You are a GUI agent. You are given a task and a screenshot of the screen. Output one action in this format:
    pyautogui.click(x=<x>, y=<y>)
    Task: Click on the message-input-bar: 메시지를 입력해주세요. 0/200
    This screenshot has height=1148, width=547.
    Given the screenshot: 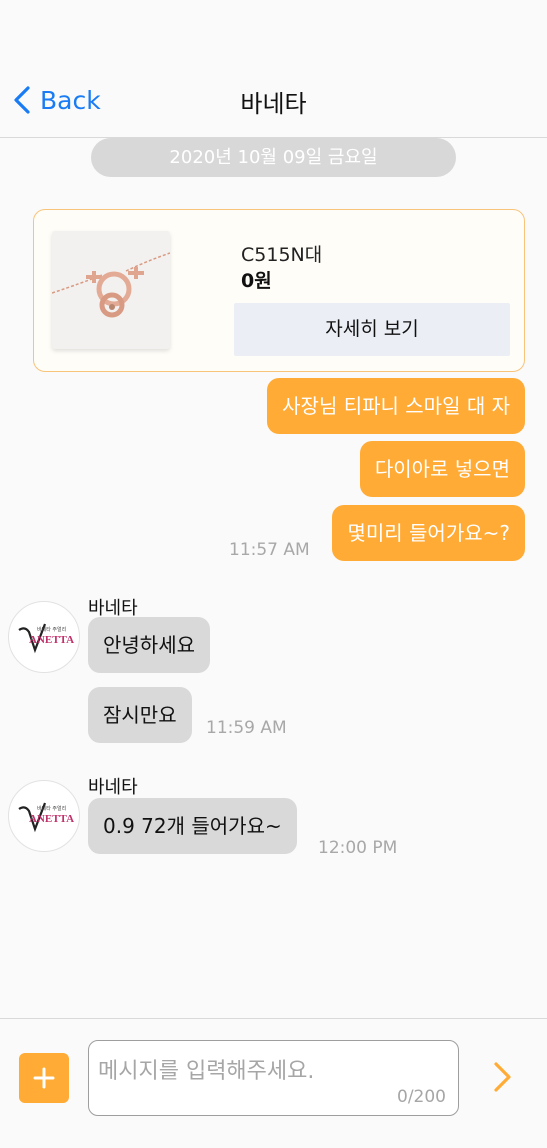 What is the action you would take?
    pyautogui.click(x=273, y=1083)
    